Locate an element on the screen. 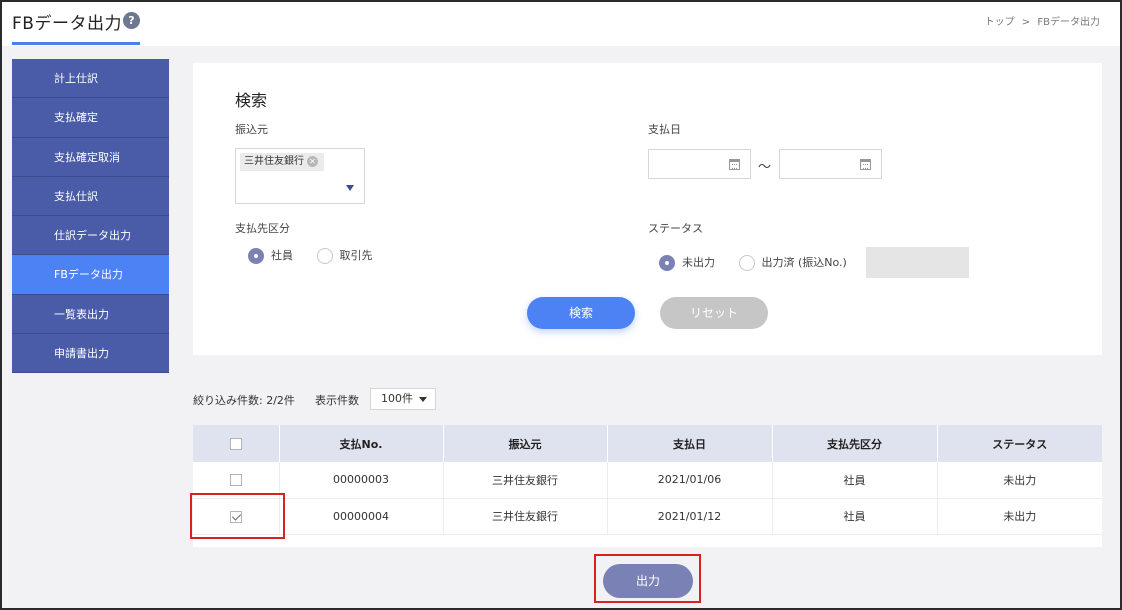 The width and height of the screenshot is (1122, 610). search-title: 検索 is located at coordinates (251, 100).